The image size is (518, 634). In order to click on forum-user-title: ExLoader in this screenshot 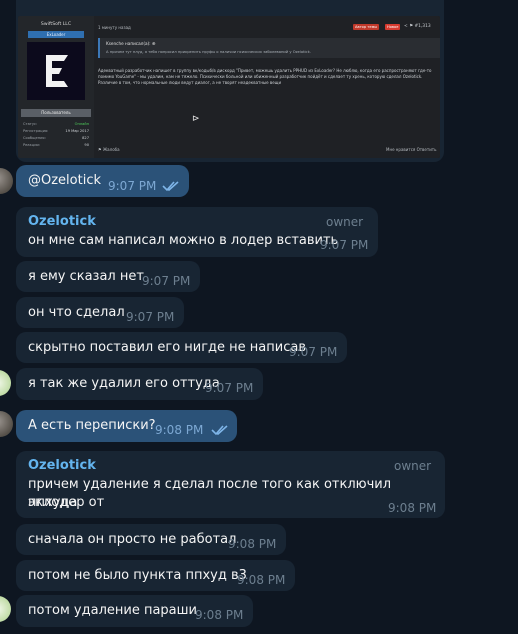, I will do `click(56, 34)`.